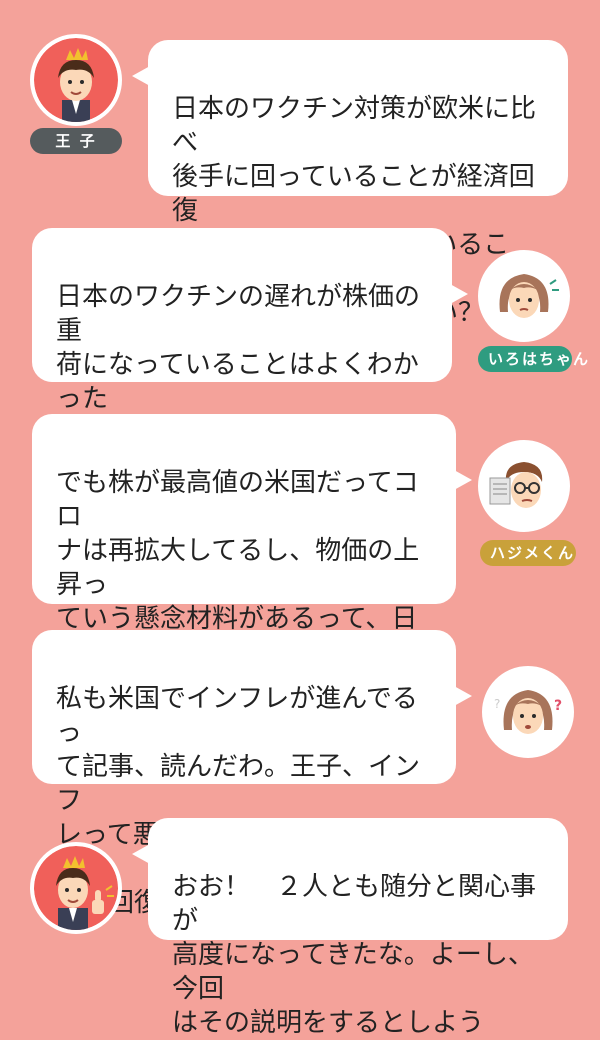 The width and height of the screenshot is (600, 1040). Describe the element at coordinates (524, 296) in the screenshot. I see `iroha-avatar-icon` at that location.